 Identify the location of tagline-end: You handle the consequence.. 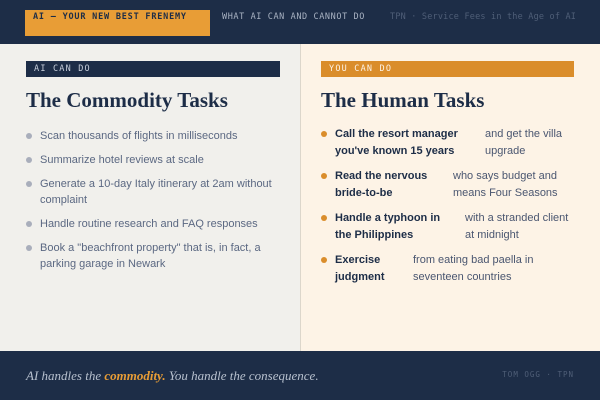
(242, 375).